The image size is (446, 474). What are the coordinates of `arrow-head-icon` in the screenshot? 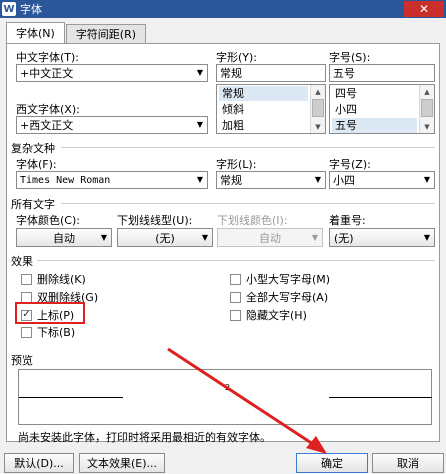 It's located at (316, 445).